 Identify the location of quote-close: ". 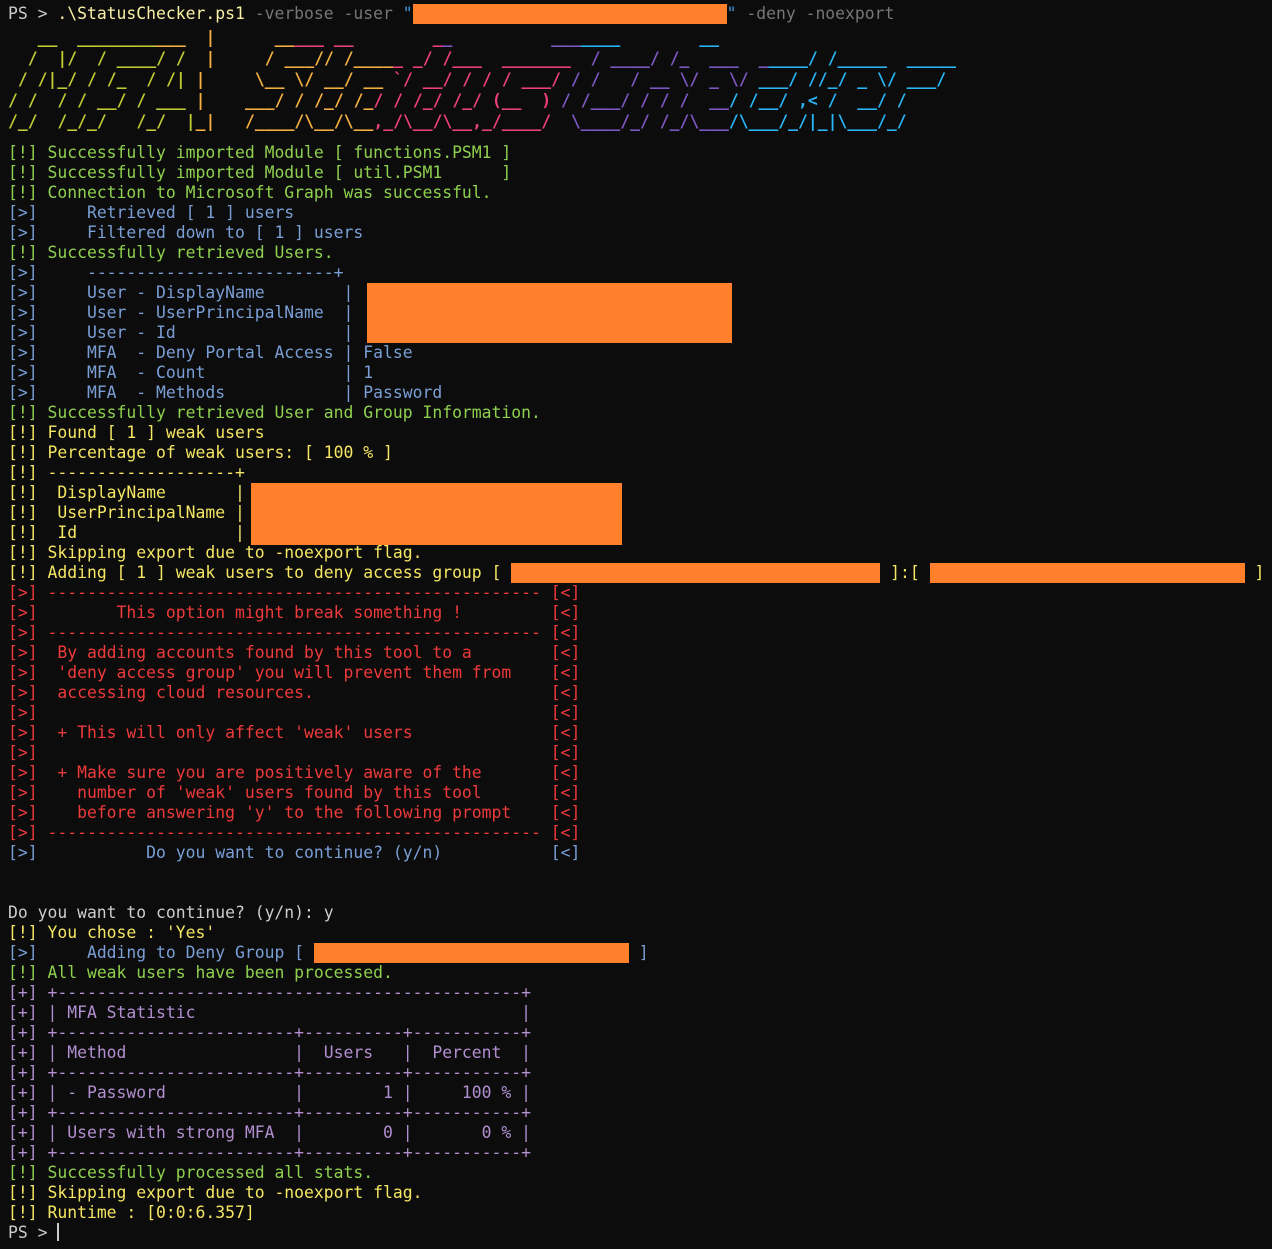
(731, 13).